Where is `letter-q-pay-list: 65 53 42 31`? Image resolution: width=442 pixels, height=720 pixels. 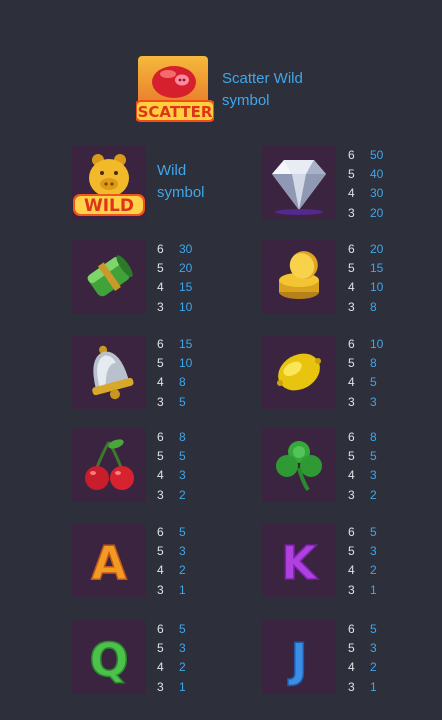 letter-q-pay-list: 65 53 42 31 is located at coordinates (187, 658).